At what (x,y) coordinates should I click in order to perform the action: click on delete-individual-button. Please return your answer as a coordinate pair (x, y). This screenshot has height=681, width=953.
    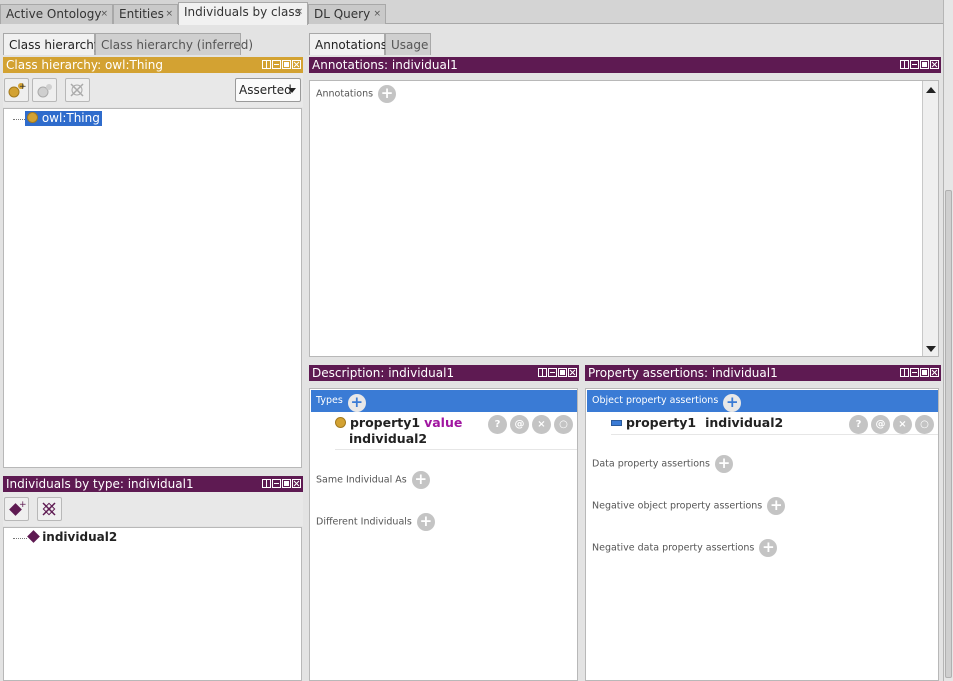
    Looking at the image, I should click on (49, 509).